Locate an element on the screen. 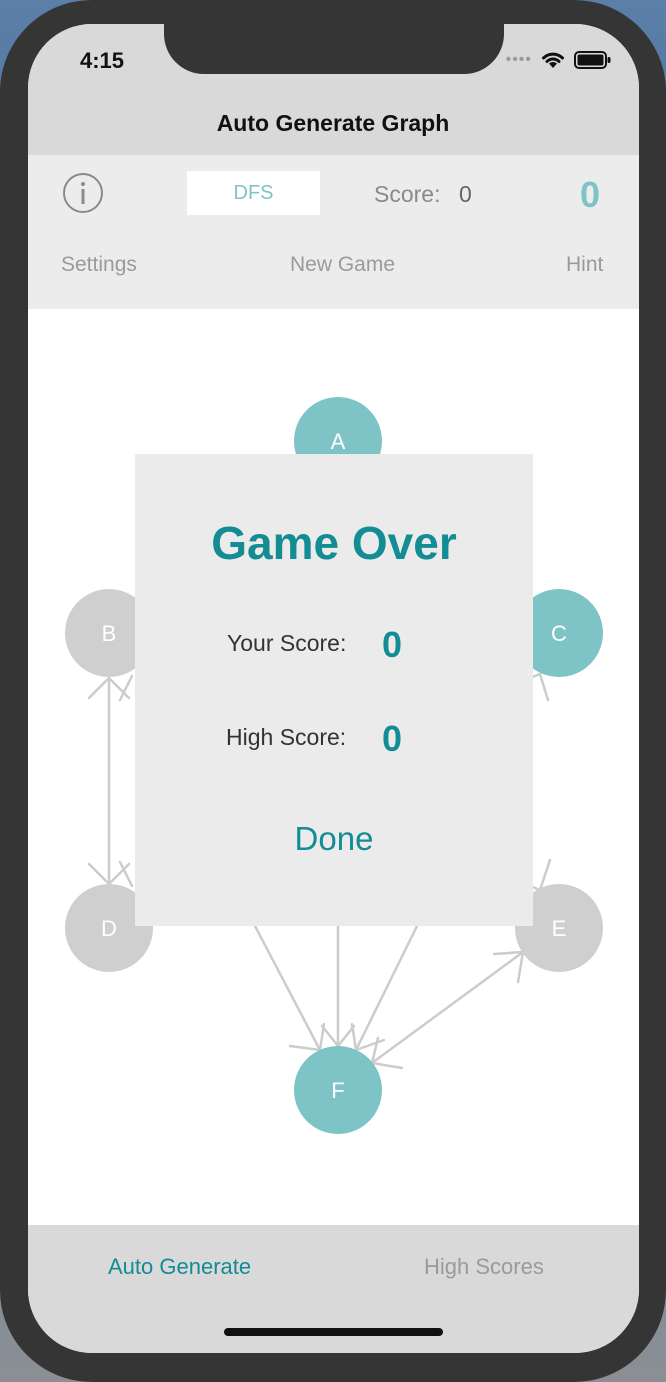 The width and height of the screenshot is (666, 1382). cellular-signal-icon: •••• is located at coordinates (518, 59).